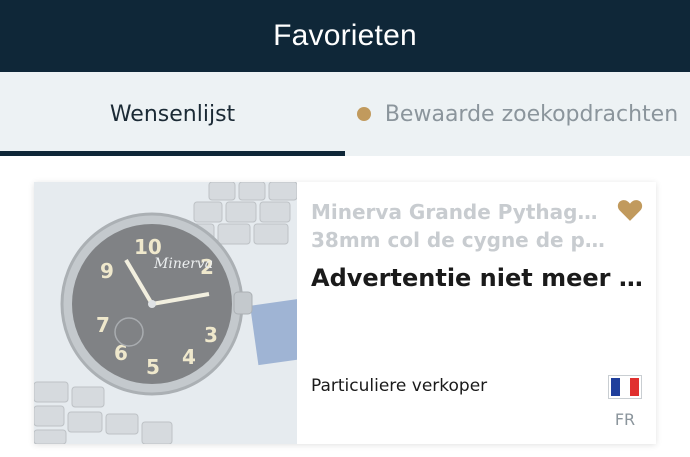 The width and height of the screenshot is (690, 457). I want to click on tab-saved-searches-label: Bewaarde zoekopdrachten, so click(531, 114).